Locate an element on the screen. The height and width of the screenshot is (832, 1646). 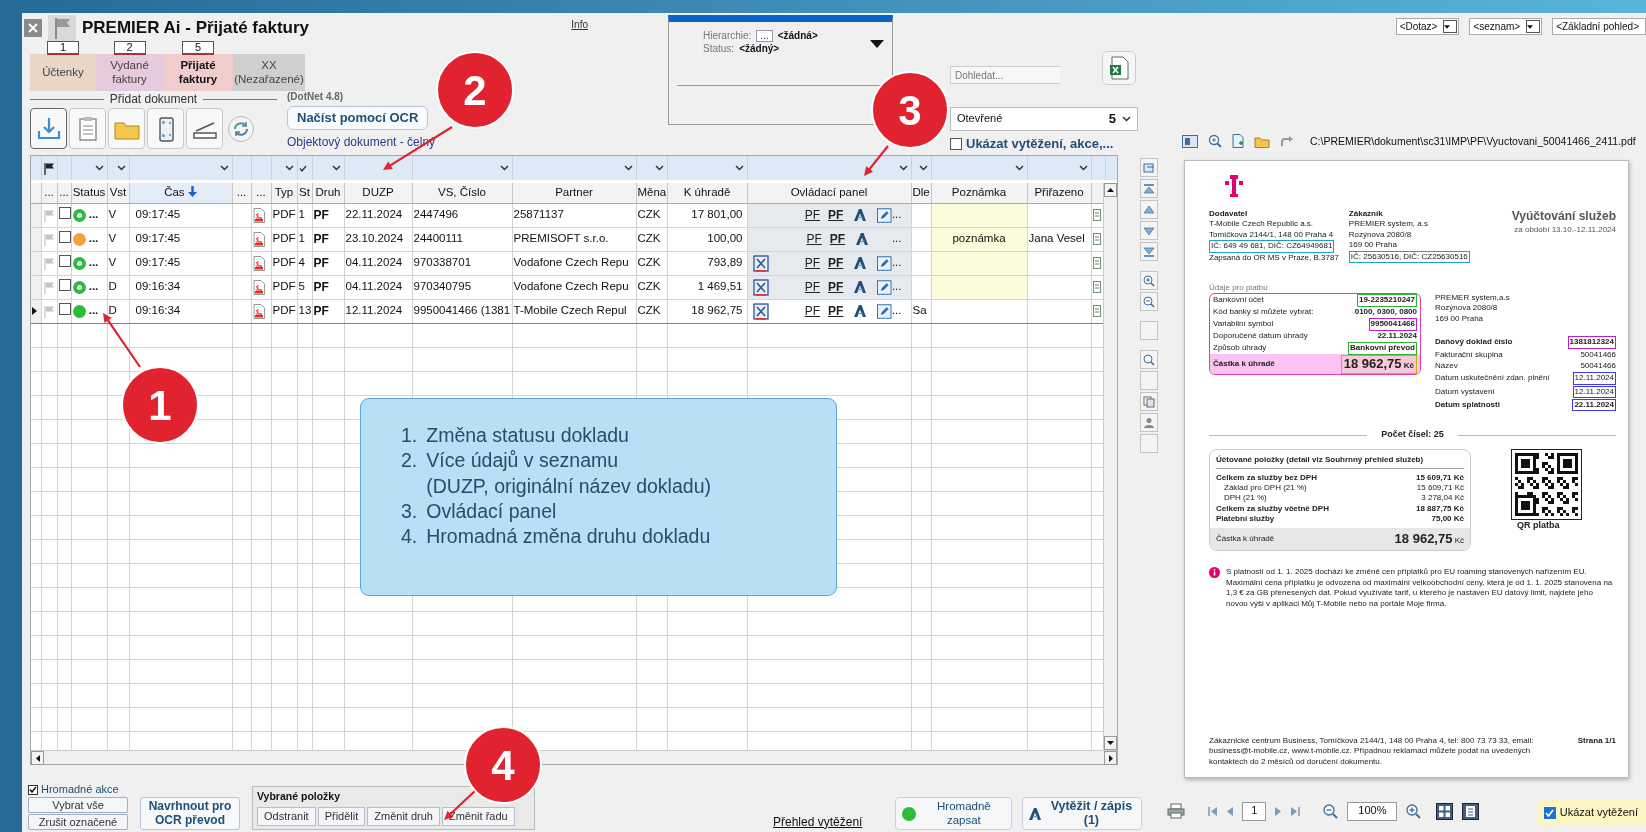
first-button is located at coordinates (1149, 188).